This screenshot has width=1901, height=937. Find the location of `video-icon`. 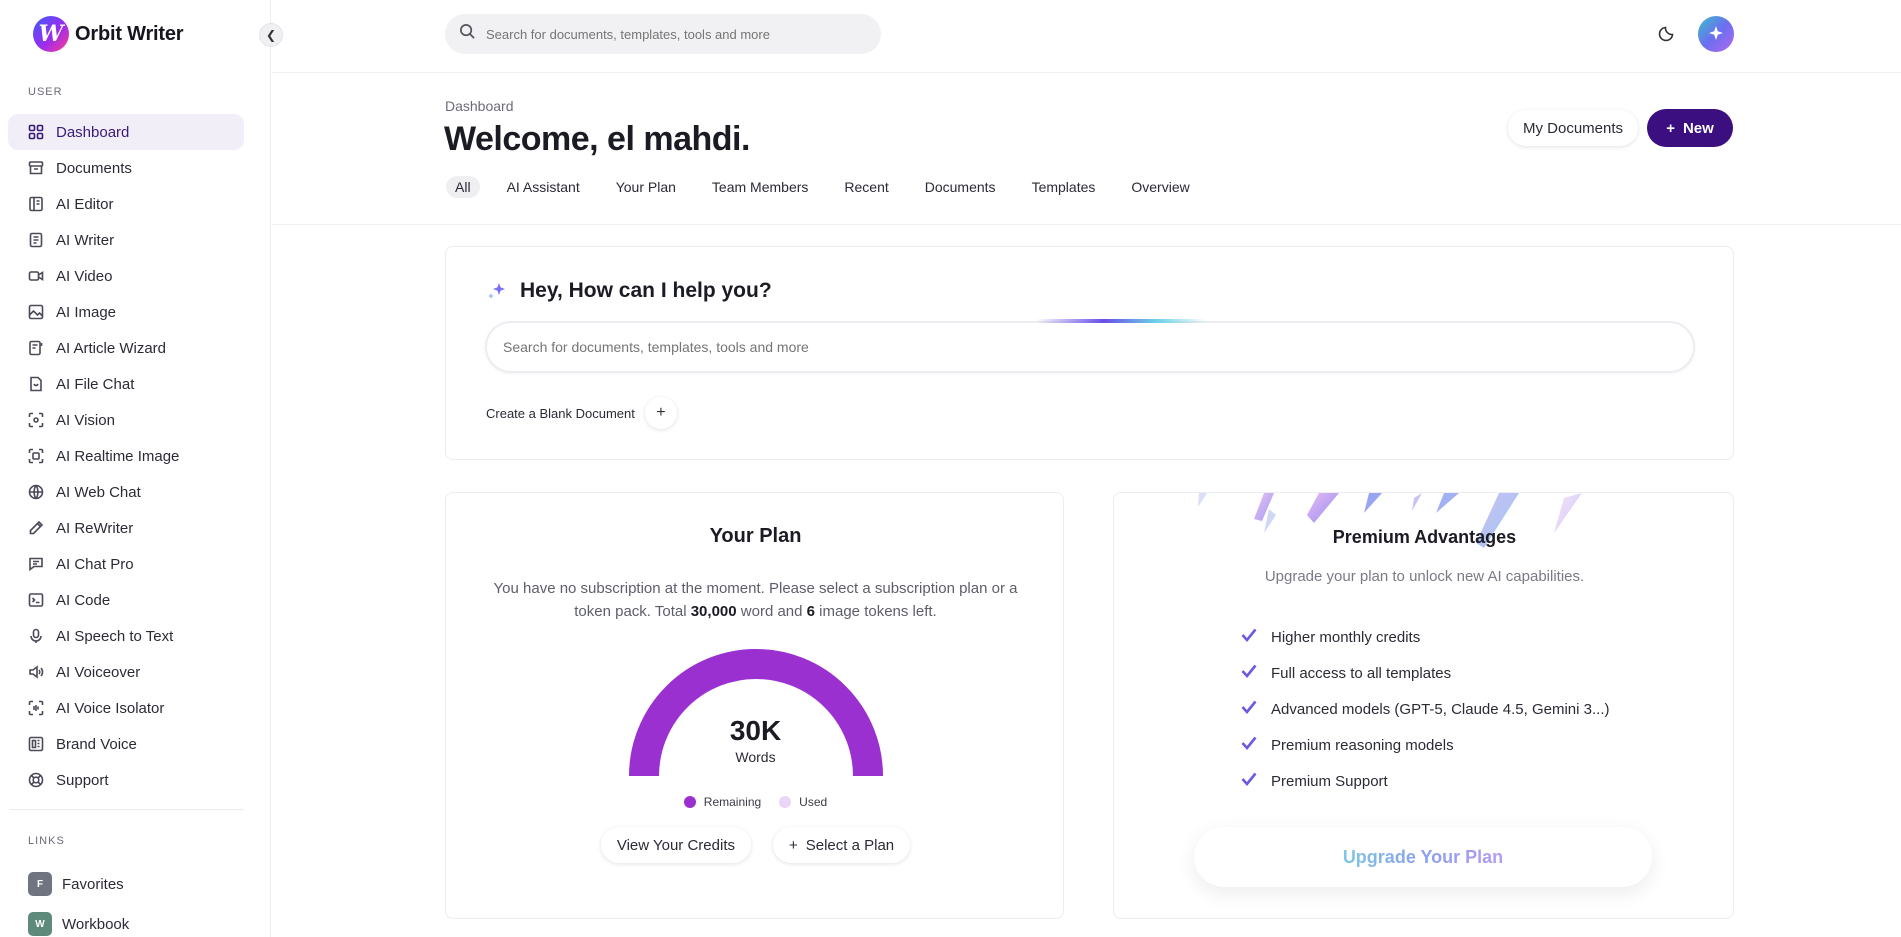

video-icon is located at coordinates (36, 276).